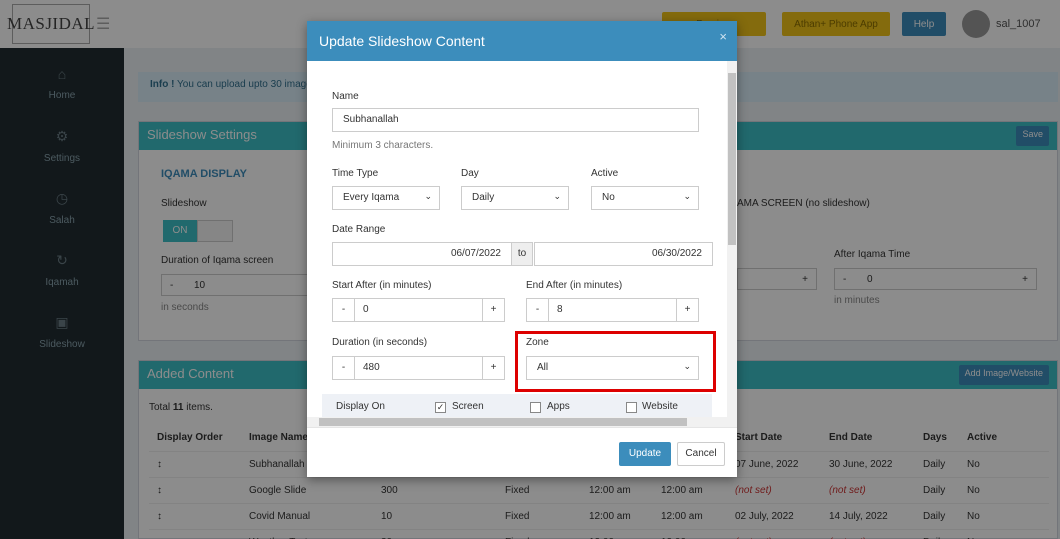 Image resolution: width=1060 pixels, height=539 pixels. I want to click on end-after-value: 8, so click(560, 309).